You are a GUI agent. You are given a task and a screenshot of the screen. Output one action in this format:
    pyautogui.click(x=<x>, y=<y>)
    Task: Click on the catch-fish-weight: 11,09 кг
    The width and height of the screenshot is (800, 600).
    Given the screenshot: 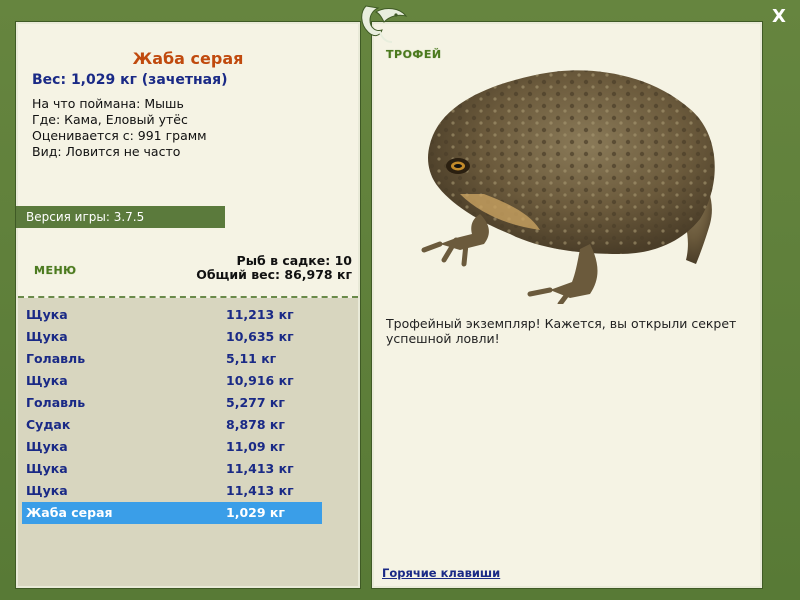 What is the action you would take?
    pyautogui.click(x=255, y=446)
    